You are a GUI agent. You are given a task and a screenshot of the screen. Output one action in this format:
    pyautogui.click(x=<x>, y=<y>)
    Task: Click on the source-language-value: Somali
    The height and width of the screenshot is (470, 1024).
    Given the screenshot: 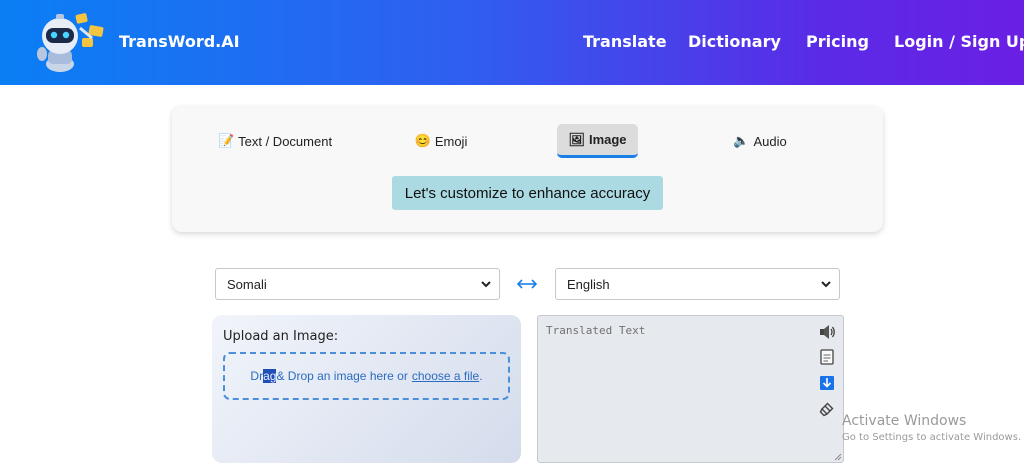 What is the action you would take?
    pyautogui.click(x=247, y=284)
    